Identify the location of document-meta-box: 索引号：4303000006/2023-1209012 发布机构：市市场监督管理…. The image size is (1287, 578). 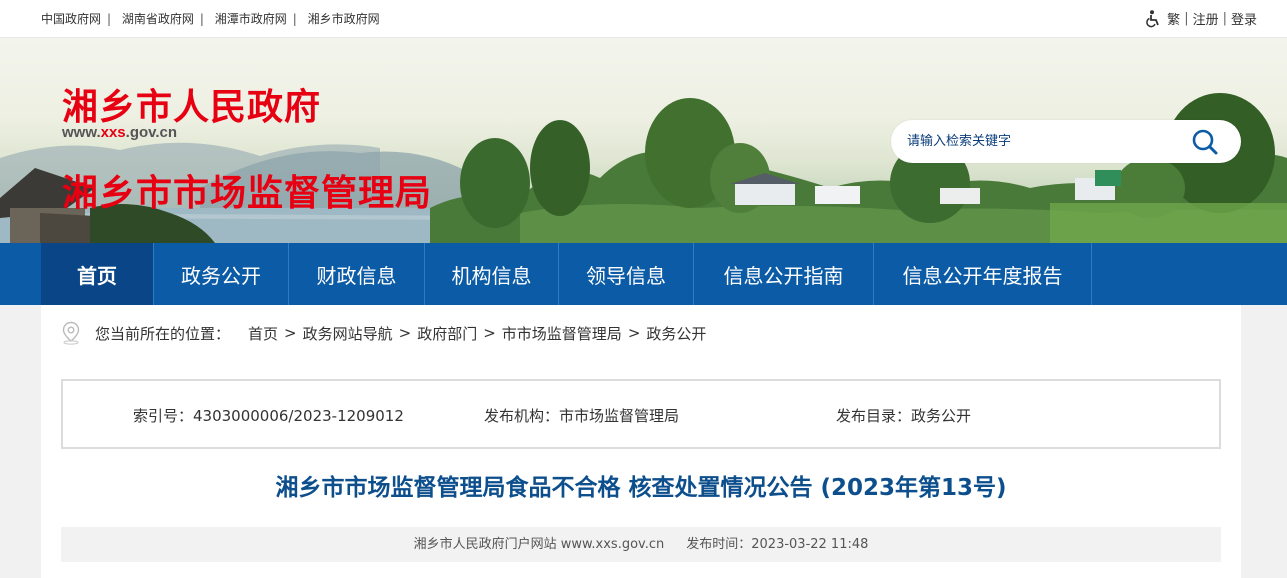
(641, 414).